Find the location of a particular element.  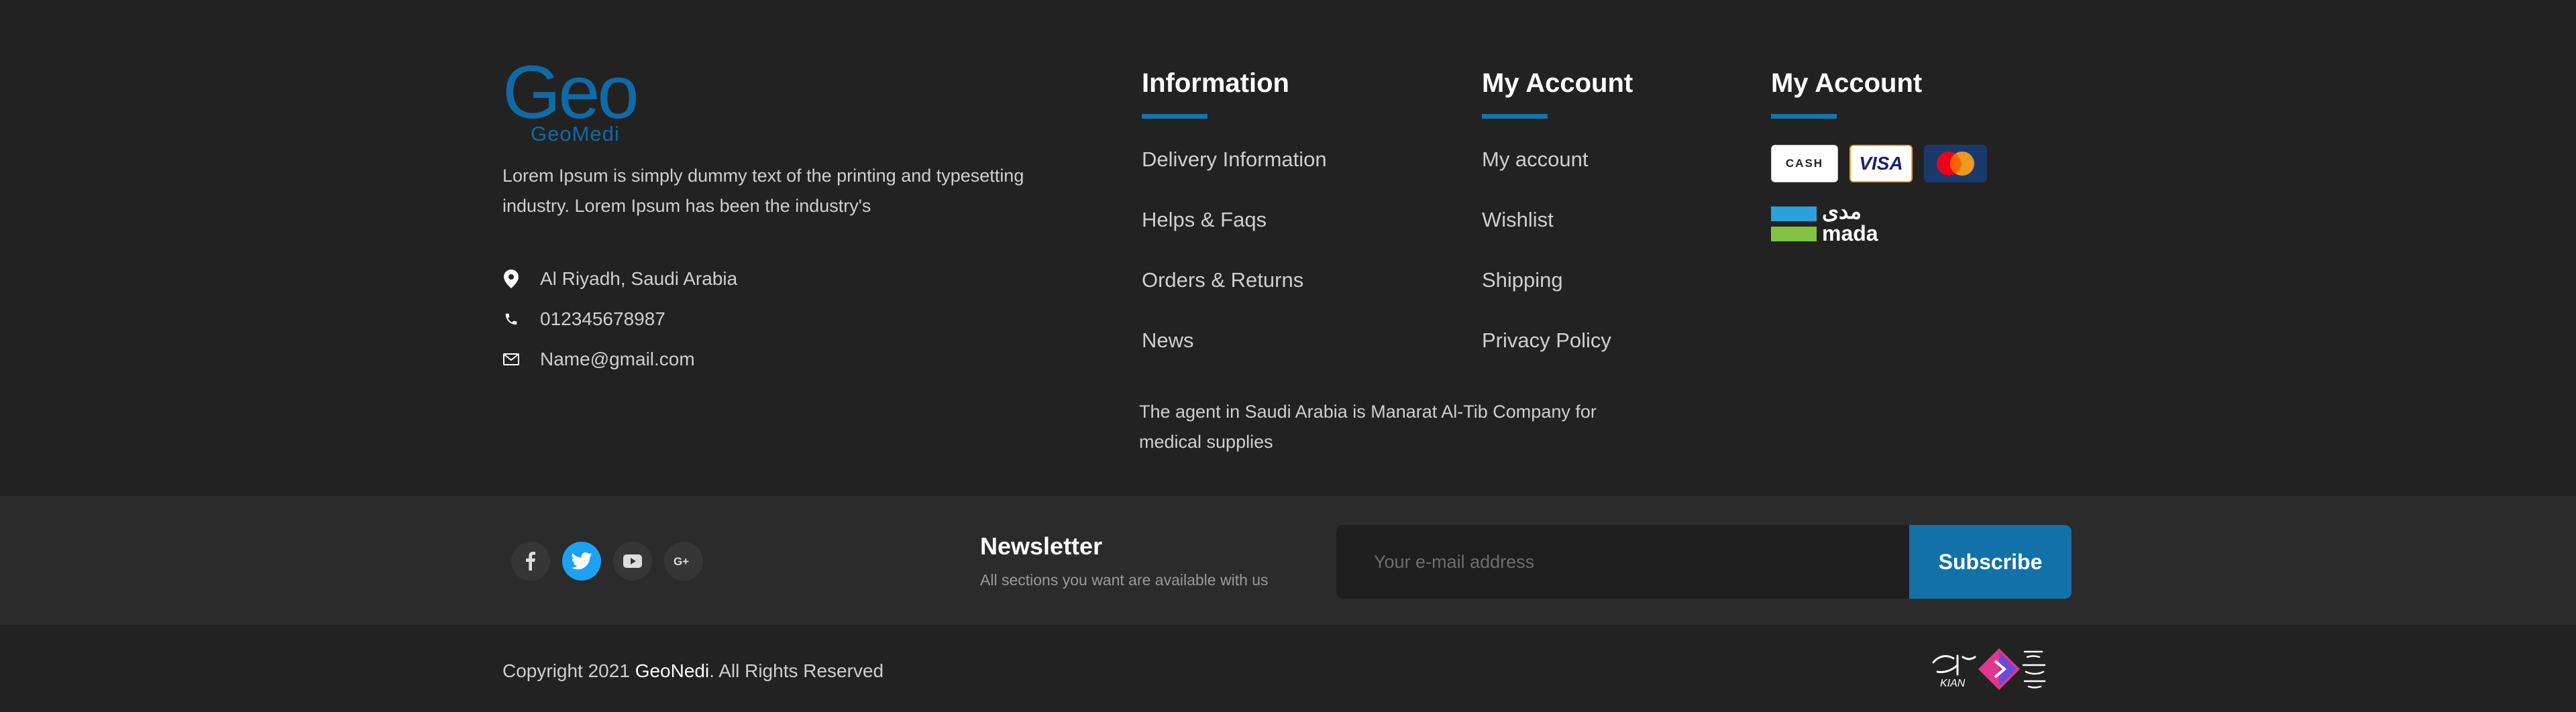

copyright-band is located at coordinates (1288, 668).